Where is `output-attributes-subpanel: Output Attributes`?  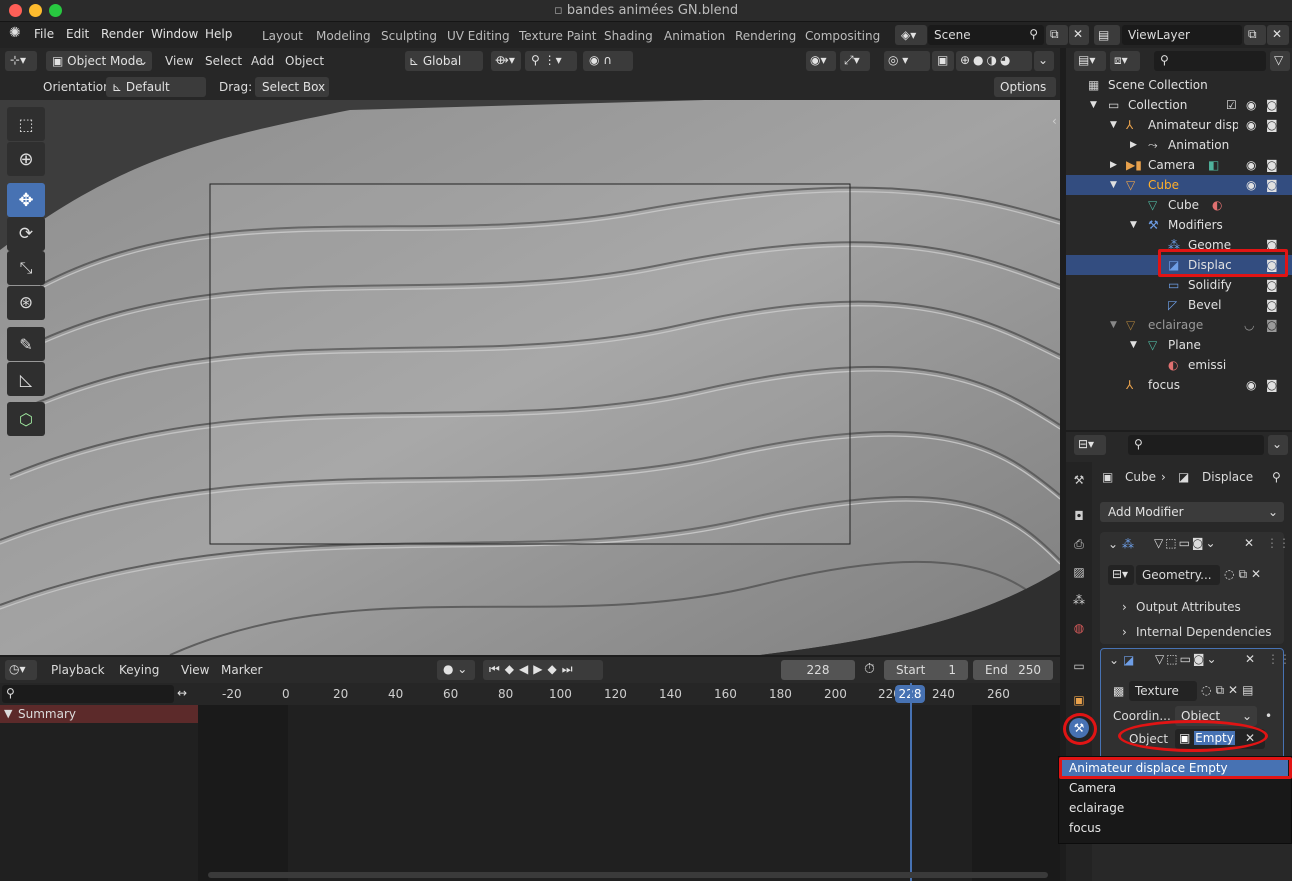 output-attributes-subpanel: Output Attributes is located at coordinates (1188, 607).